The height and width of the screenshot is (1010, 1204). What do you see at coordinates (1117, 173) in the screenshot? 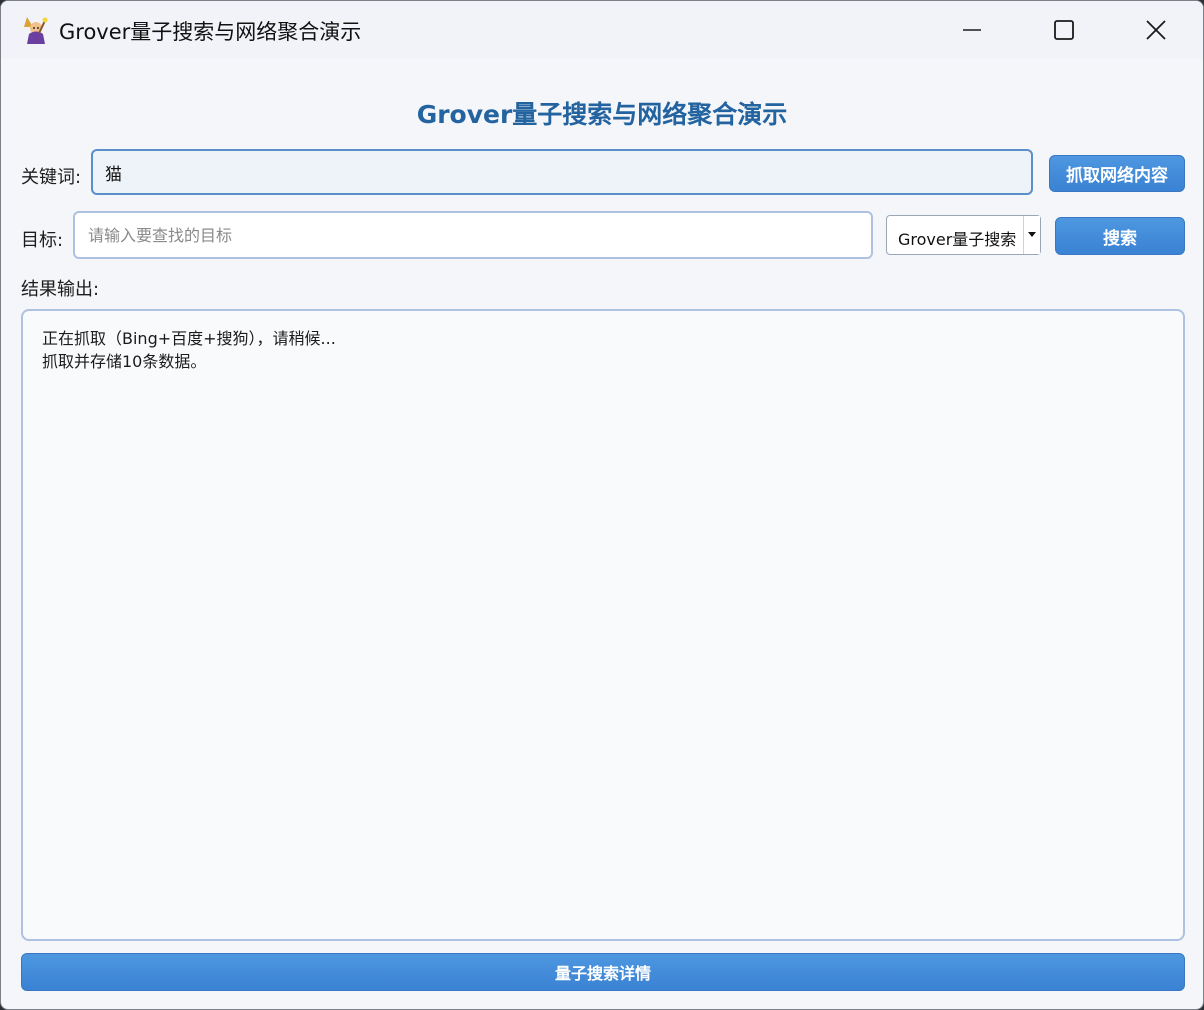
I see `fetch-web-content-button: 抓取网络内容` at bounding box center [1117, 173].